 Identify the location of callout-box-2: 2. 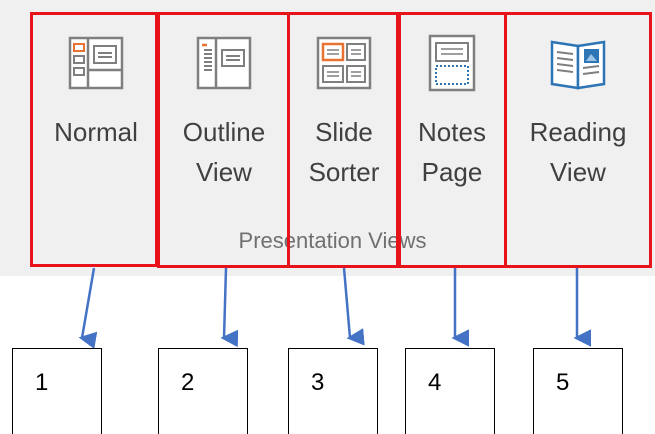
(203, 391).